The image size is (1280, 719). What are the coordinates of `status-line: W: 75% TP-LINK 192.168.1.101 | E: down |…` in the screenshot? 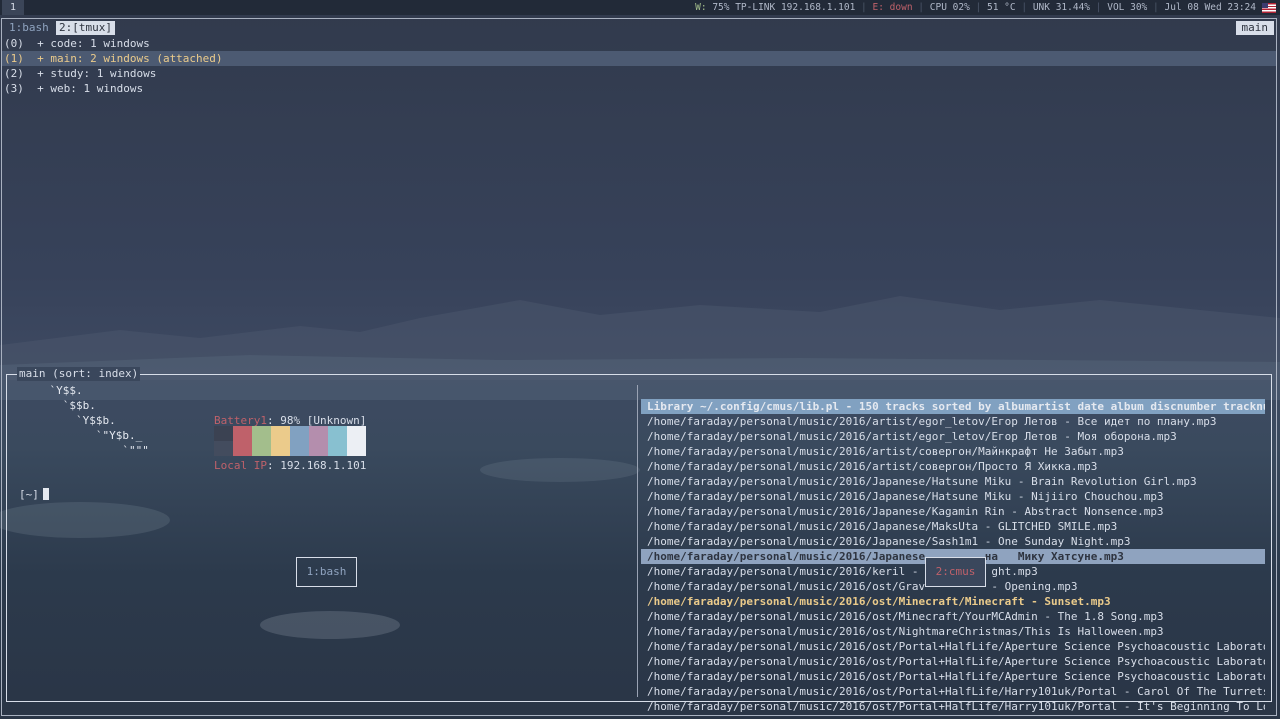 It's located at (975, 7).